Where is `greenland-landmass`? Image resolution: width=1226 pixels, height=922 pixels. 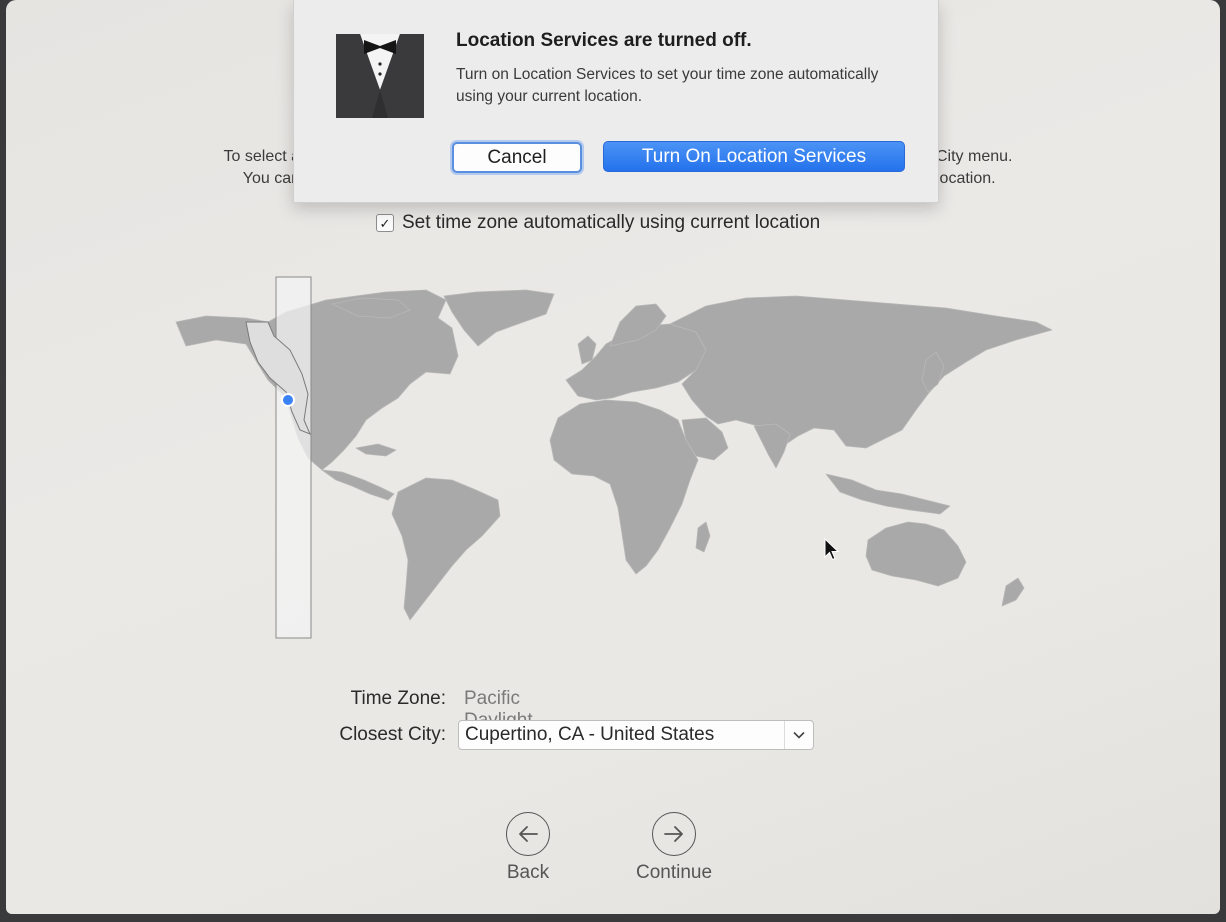
greenland-landmass is located at coordinates (499, 318).